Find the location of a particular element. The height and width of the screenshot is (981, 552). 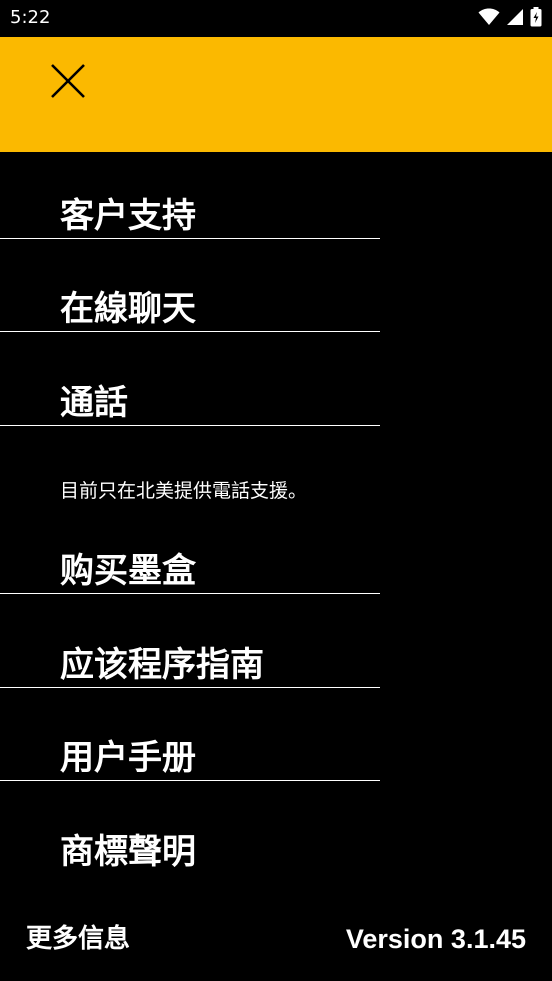

header-bar is located at coordinates (276, 94).